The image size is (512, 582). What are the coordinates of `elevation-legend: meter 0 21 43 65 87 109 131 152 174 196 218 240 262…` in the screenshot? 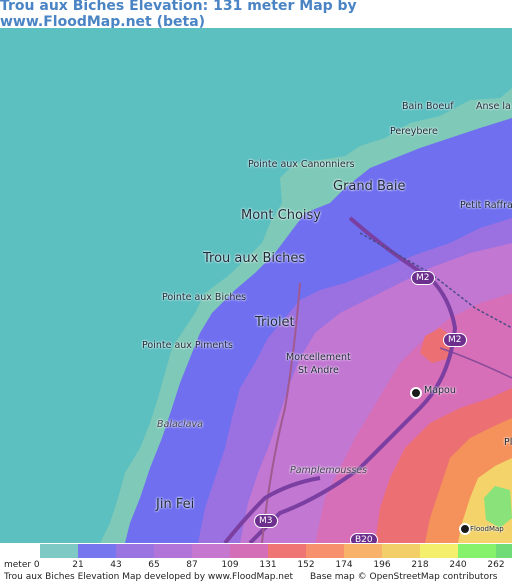 It's located at (256, 562).